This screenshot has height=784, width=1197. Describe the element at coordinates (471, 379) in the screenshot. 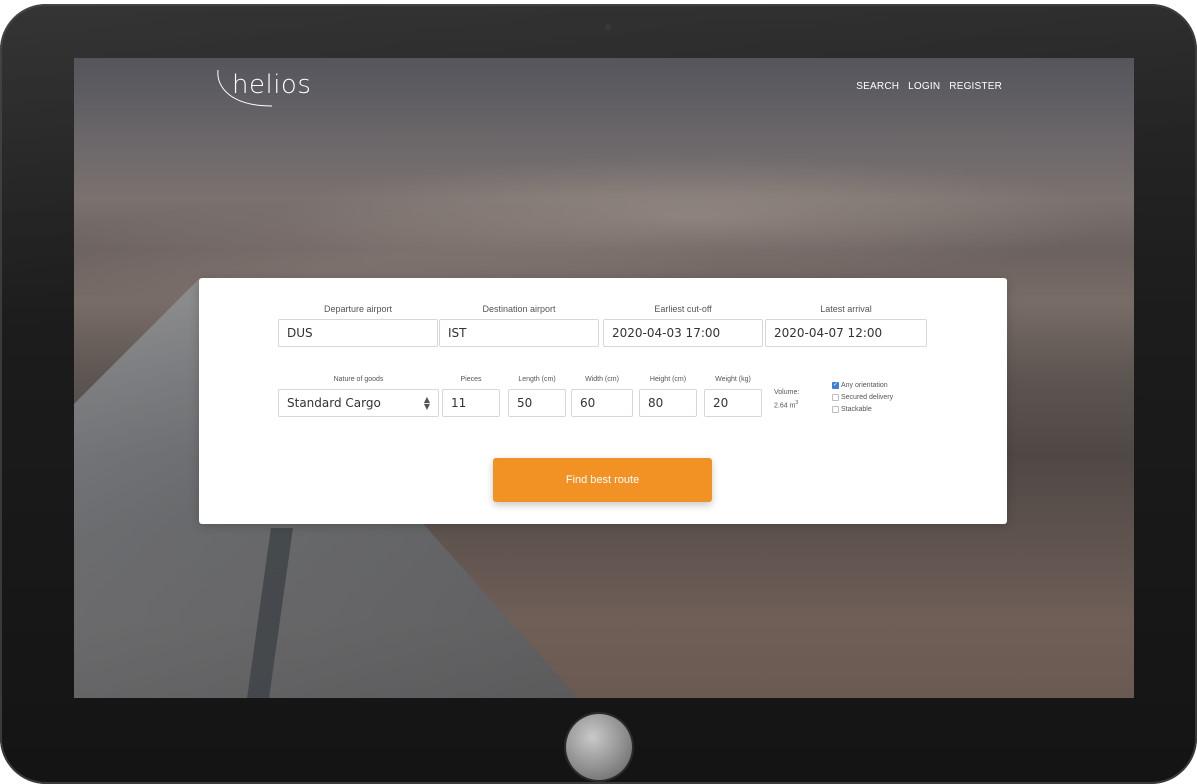

I see `pieces-label: Pieces` at that location.